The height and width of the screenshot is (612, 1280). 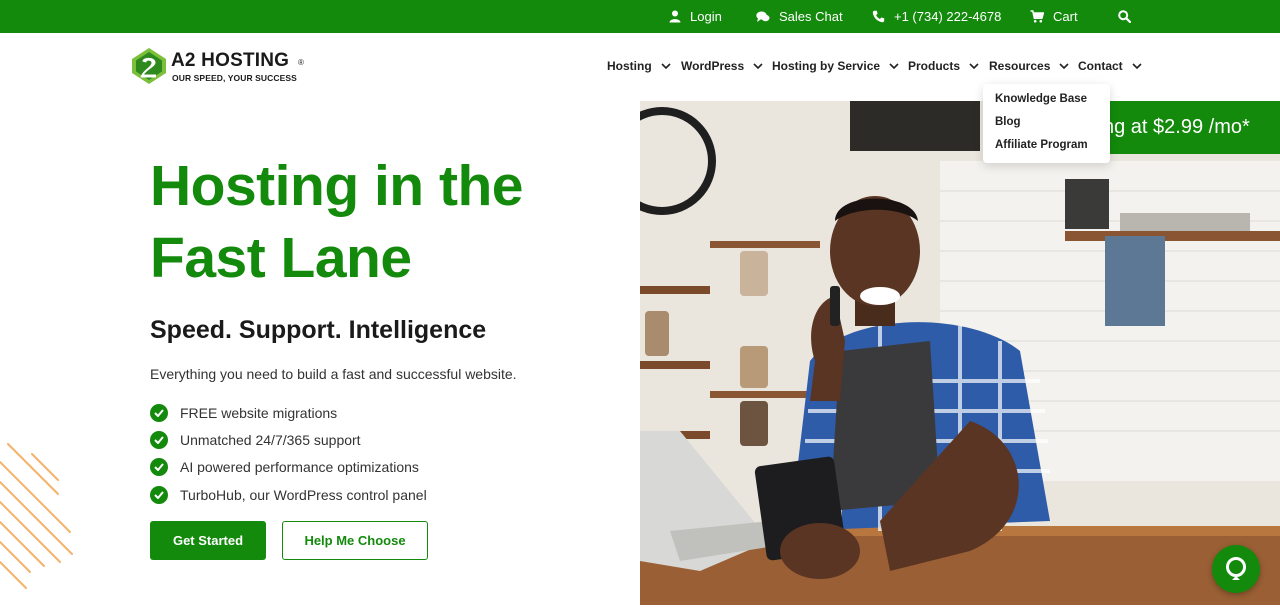 I want to click on decorative-stripes, so click(x=36, y=516).